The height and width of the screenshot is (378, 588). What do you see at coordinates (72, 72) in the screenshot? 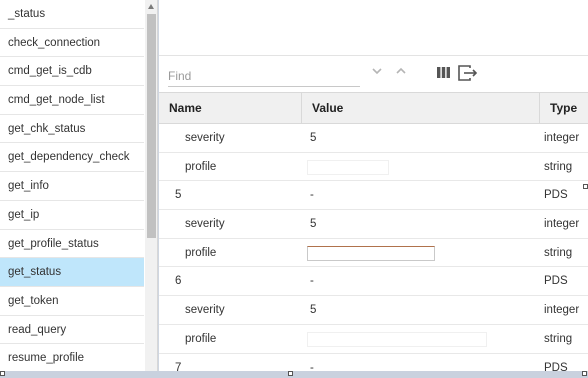
I see `command-item-cmd-get-is-cdb: cmd_get_is_cdb` at bounding box center [72, 72].